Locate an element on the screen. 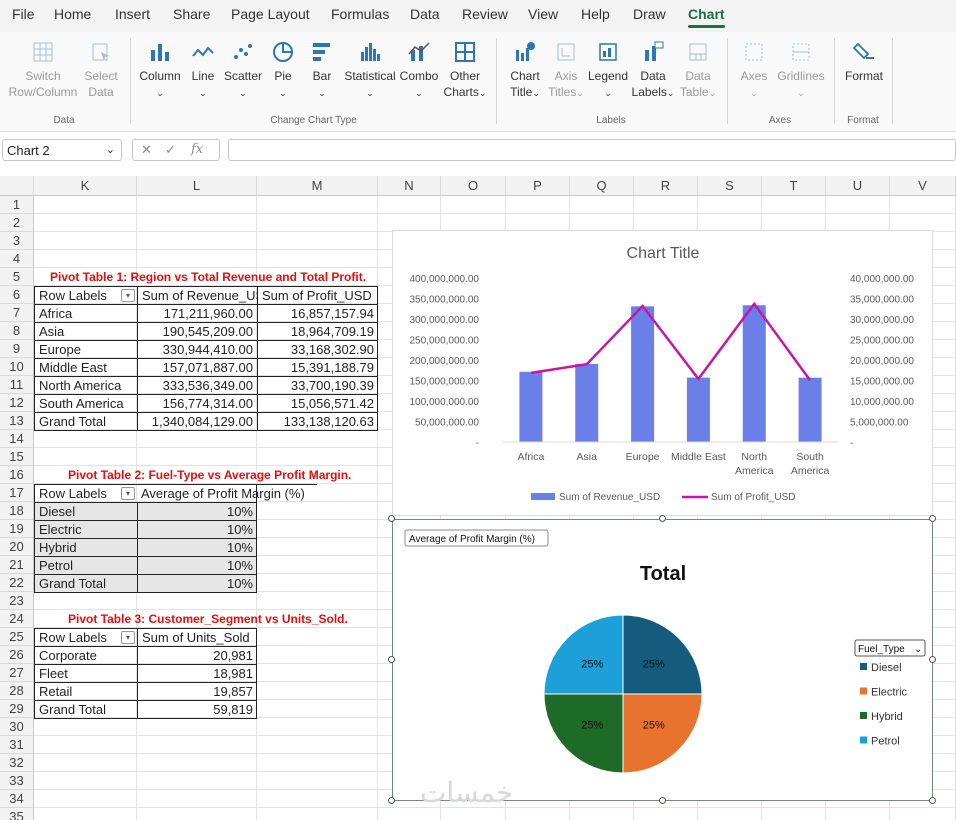 This screenshot has height=820, width=956. pivot1-revenue-cell: 171,211,960.00 is located at coordinates (197, 313).